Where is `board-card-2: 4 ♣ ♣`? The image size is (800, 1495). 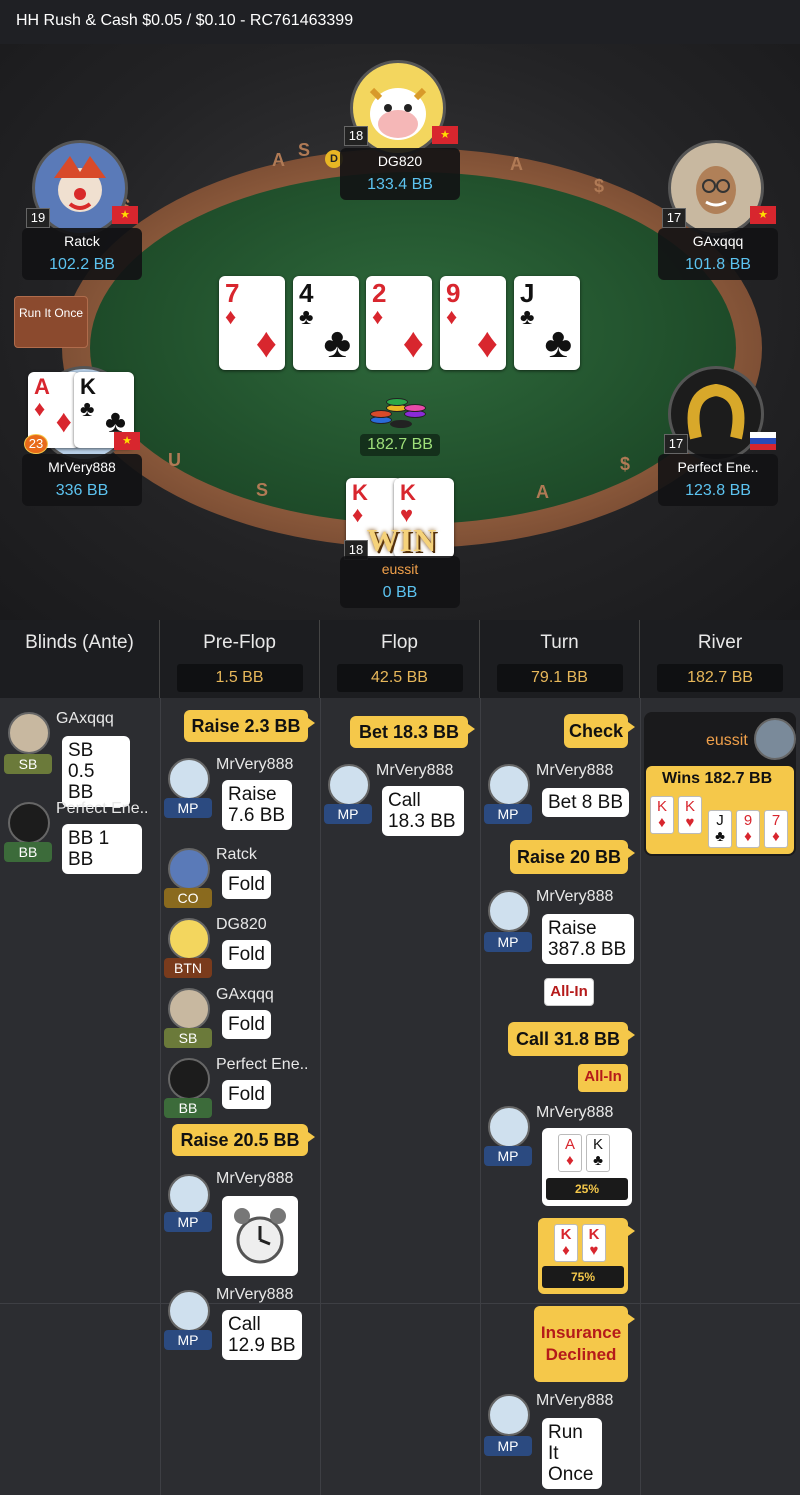
board-card-2: 4 ♣ ♣ is located at coordinates (326, 323).